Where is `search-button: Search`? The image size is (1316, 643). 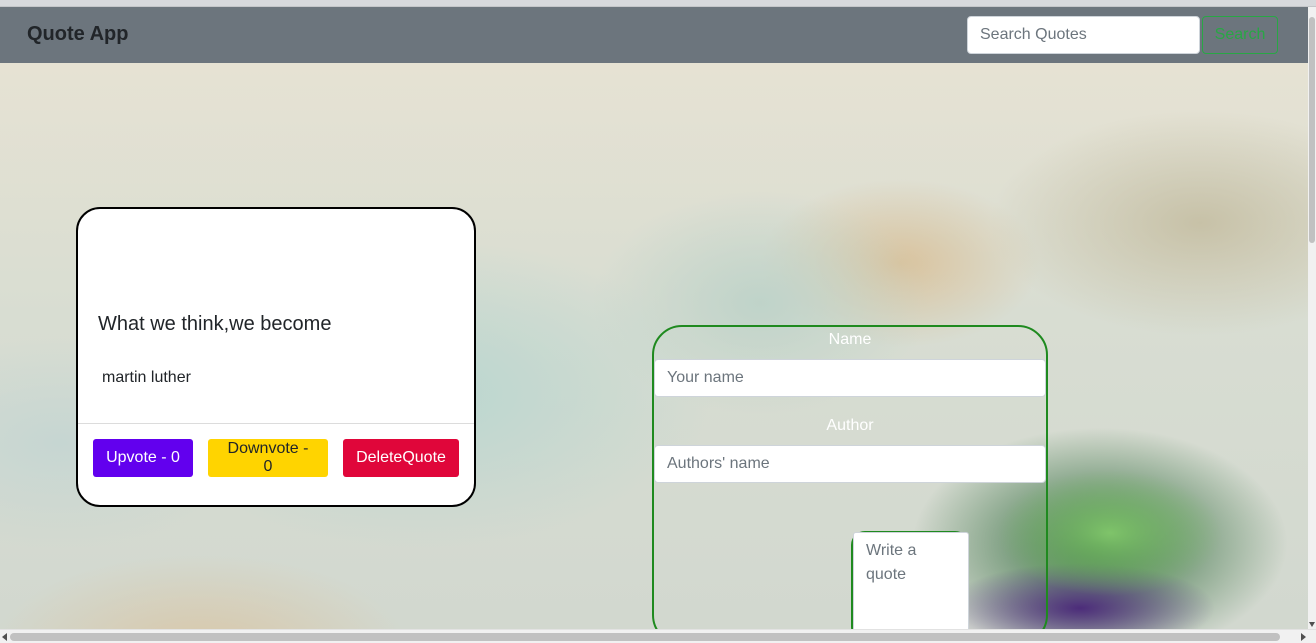 search-button: Search is located at coordinates (1240, 35).